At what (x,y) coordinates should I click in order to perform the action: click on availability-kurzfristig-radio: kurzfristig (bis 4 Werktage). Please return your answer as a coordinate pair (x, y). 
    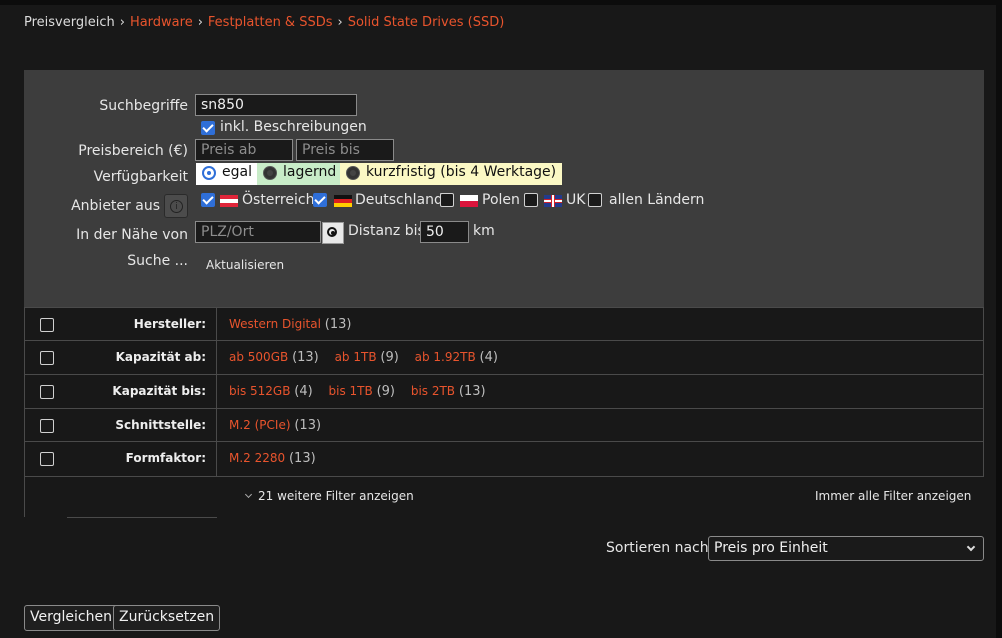
    Looking at the image, I should click on (451, 174).